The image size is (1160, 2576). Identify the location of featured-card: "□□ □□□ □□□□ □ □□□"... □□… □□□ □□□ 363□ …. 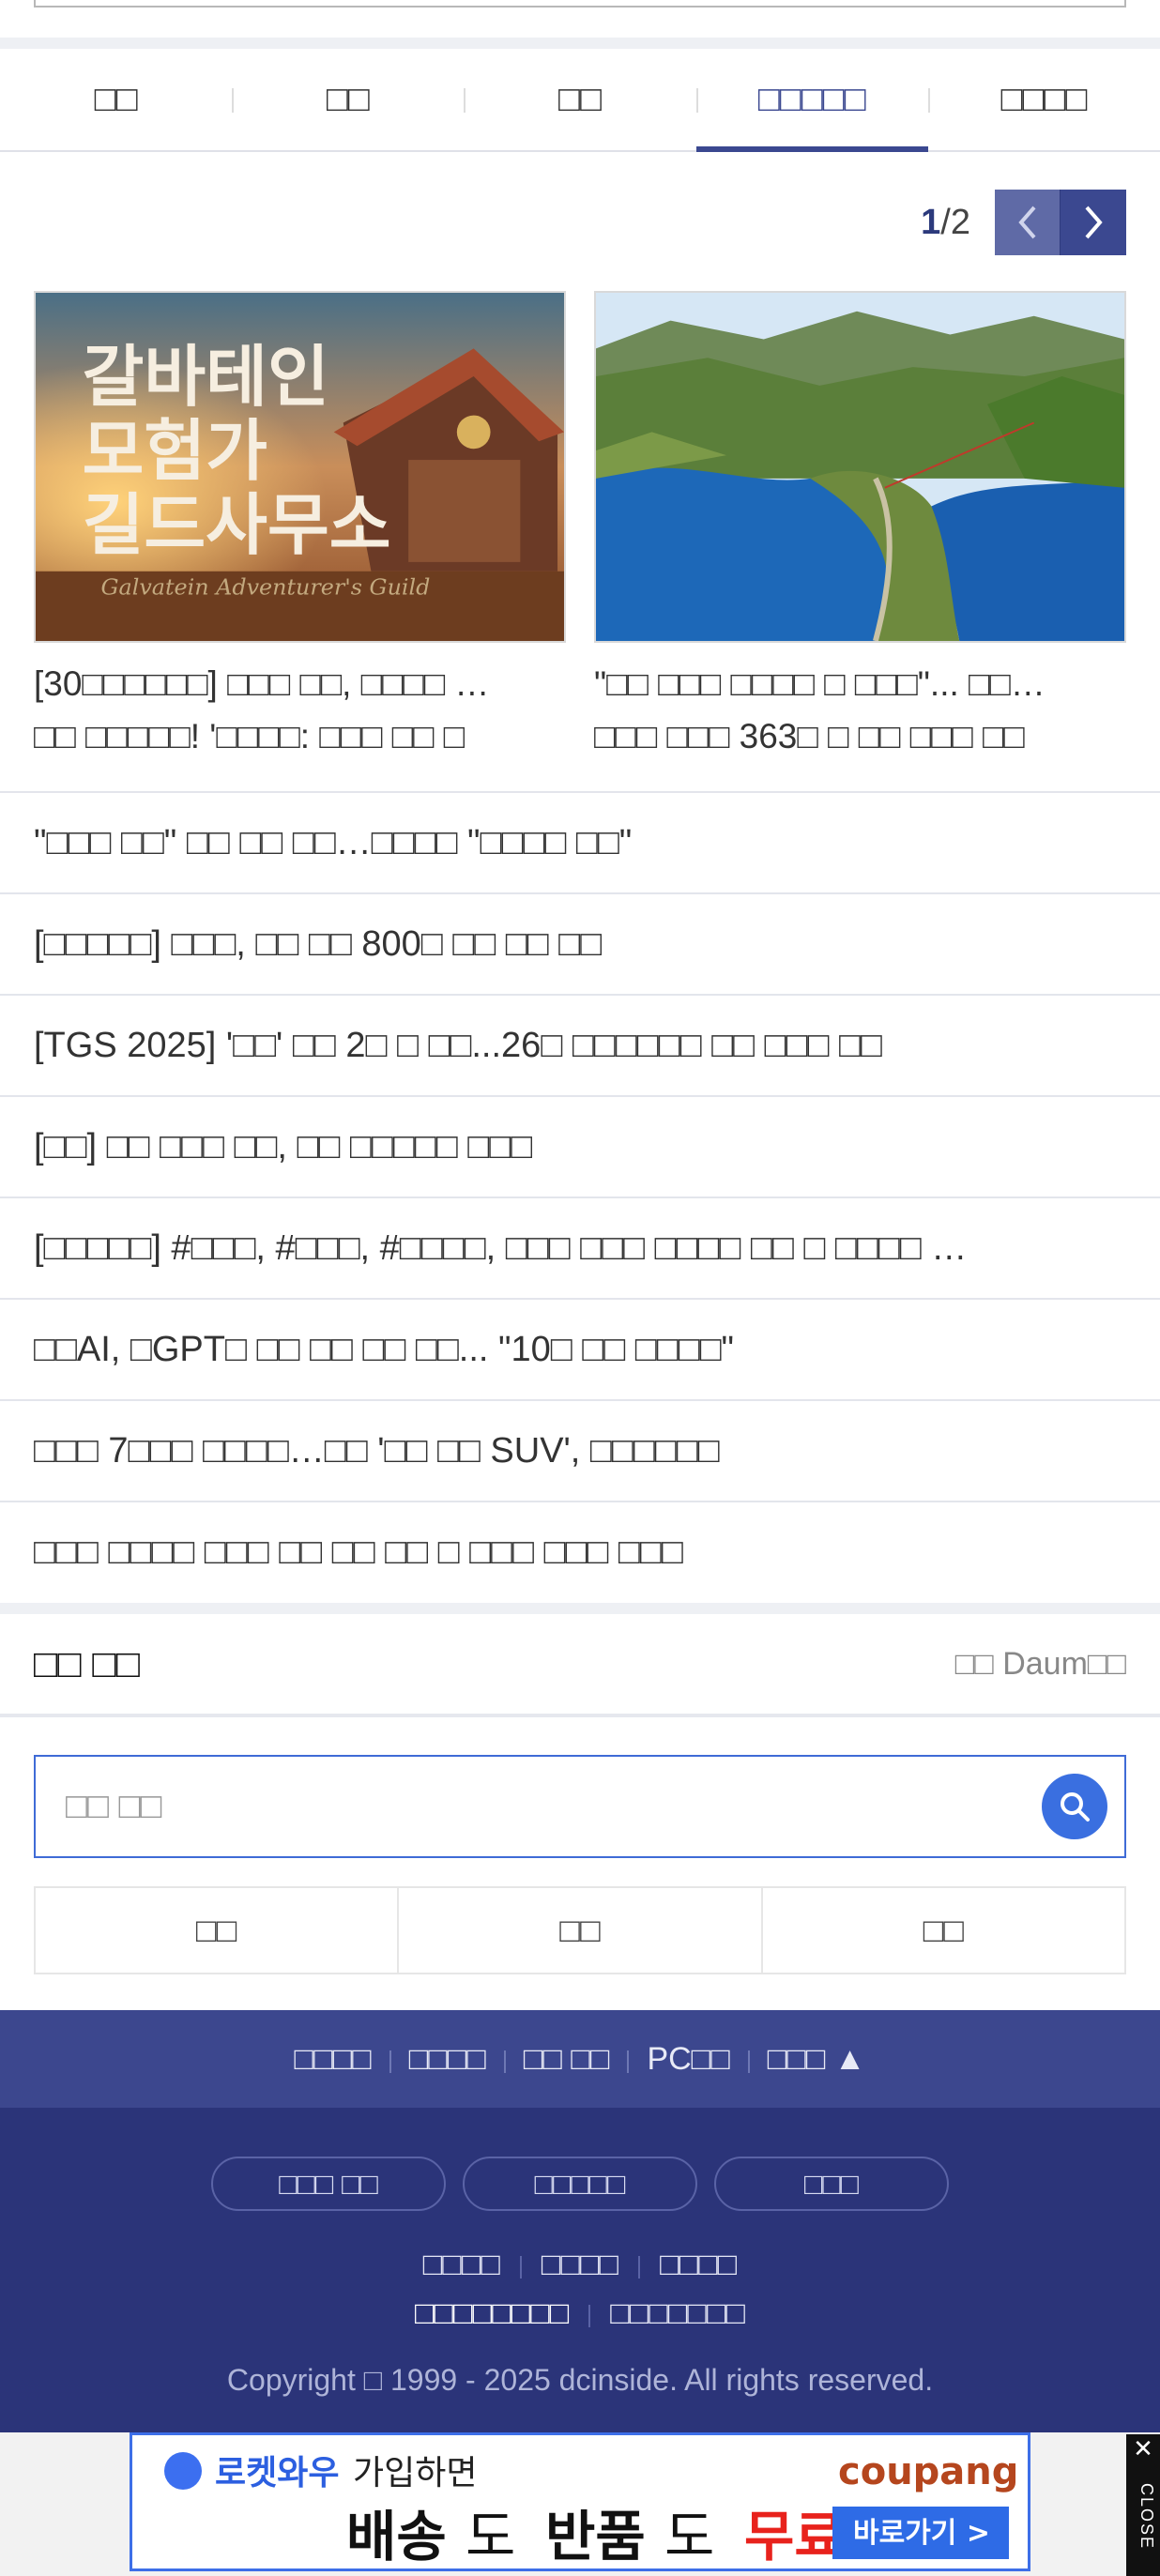
(860, 527).